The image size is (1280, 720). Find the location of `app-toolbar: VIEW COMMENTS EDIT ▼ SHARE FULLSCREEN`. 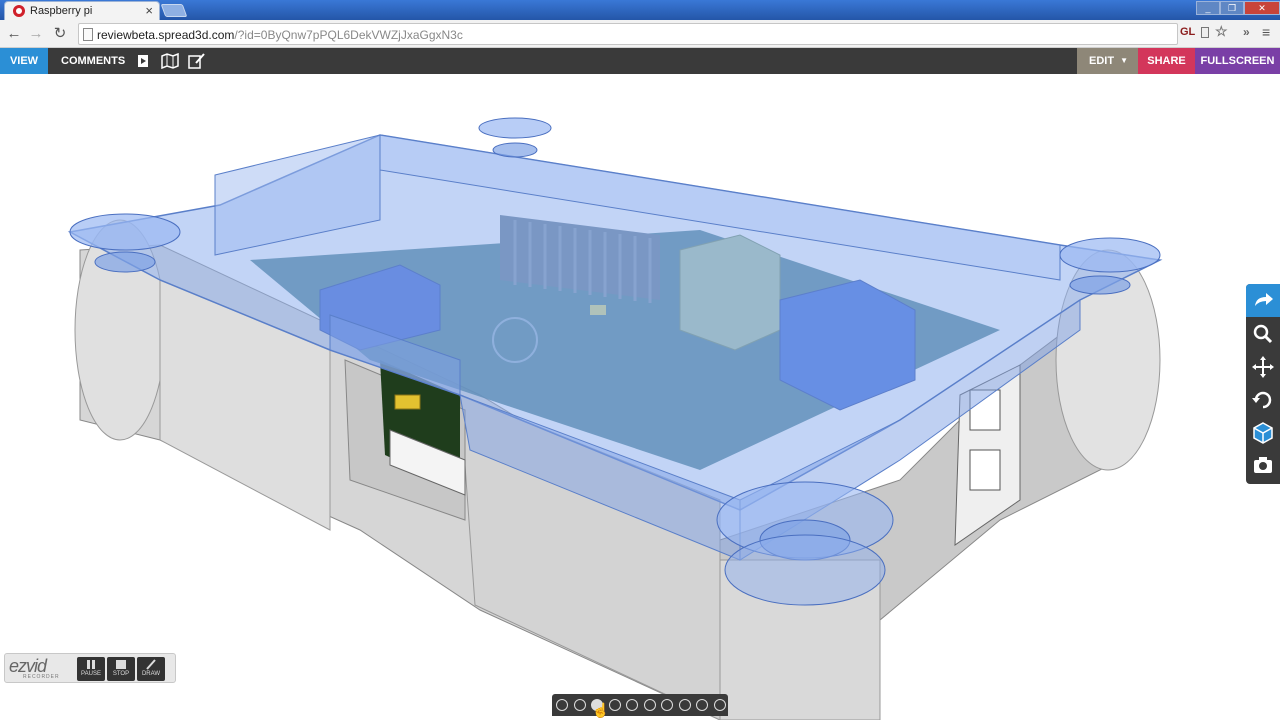

app-toolbar: VIEW COMMENTS EDIT ▼ SHARE FULLSCREEN is located at coordinates (640, 61).